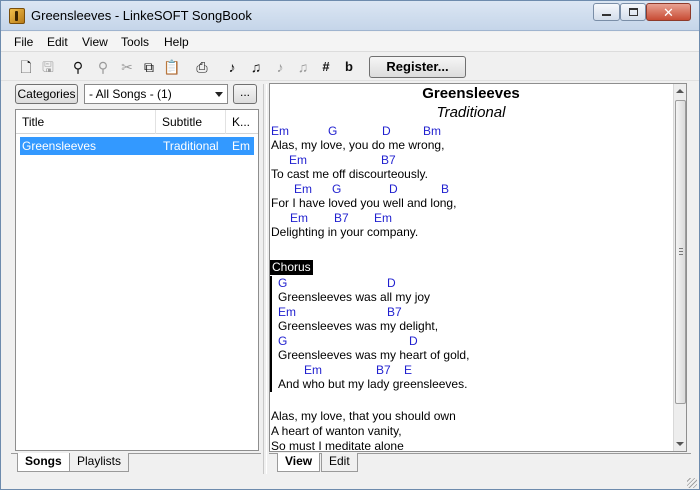  What do you see at coordinates (95, 42) in the screenshot?
I see `menu-view: View` at bounding box center [95, 42].